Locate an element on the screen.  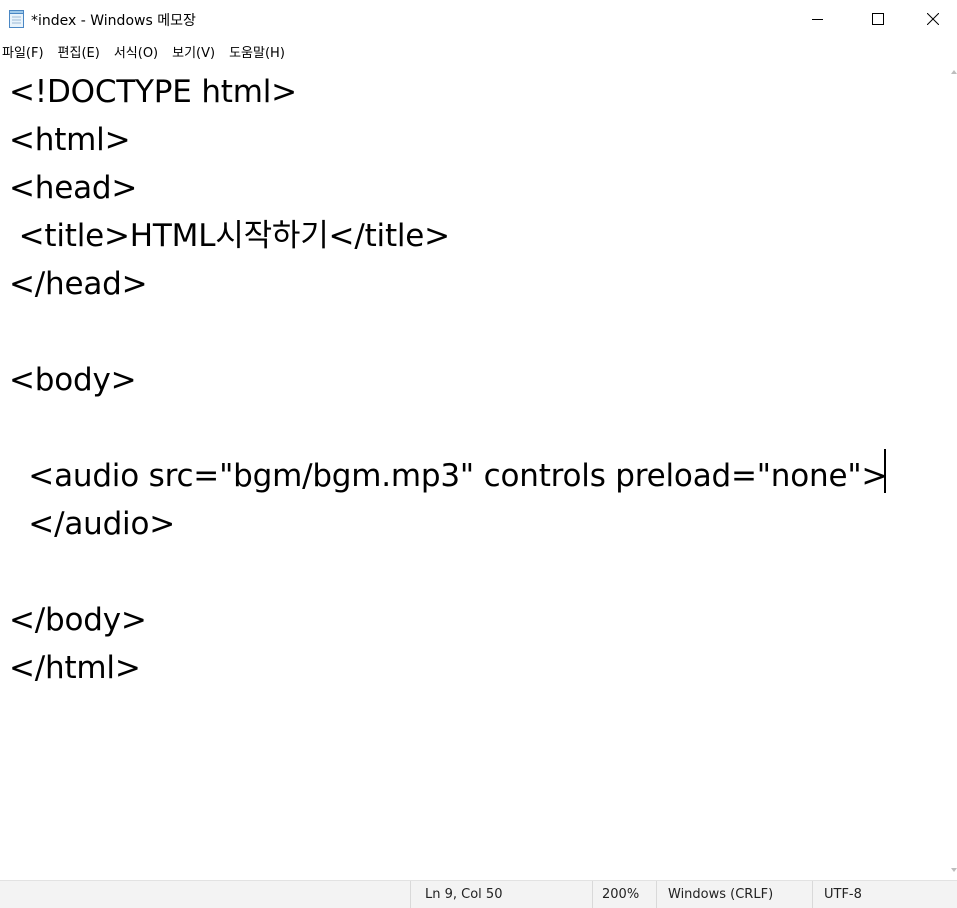
status-bar: Ln 9, Col 50 200% Windows (CRLF) UTF-8 is located at coordinates (478, 894).